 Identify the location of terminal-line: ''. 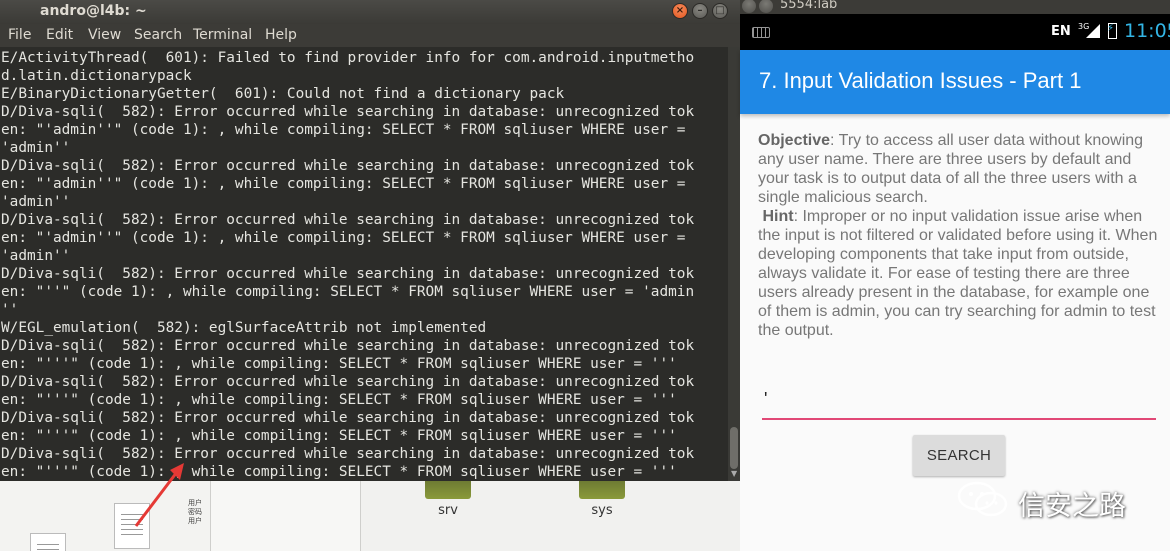
(10, 310).